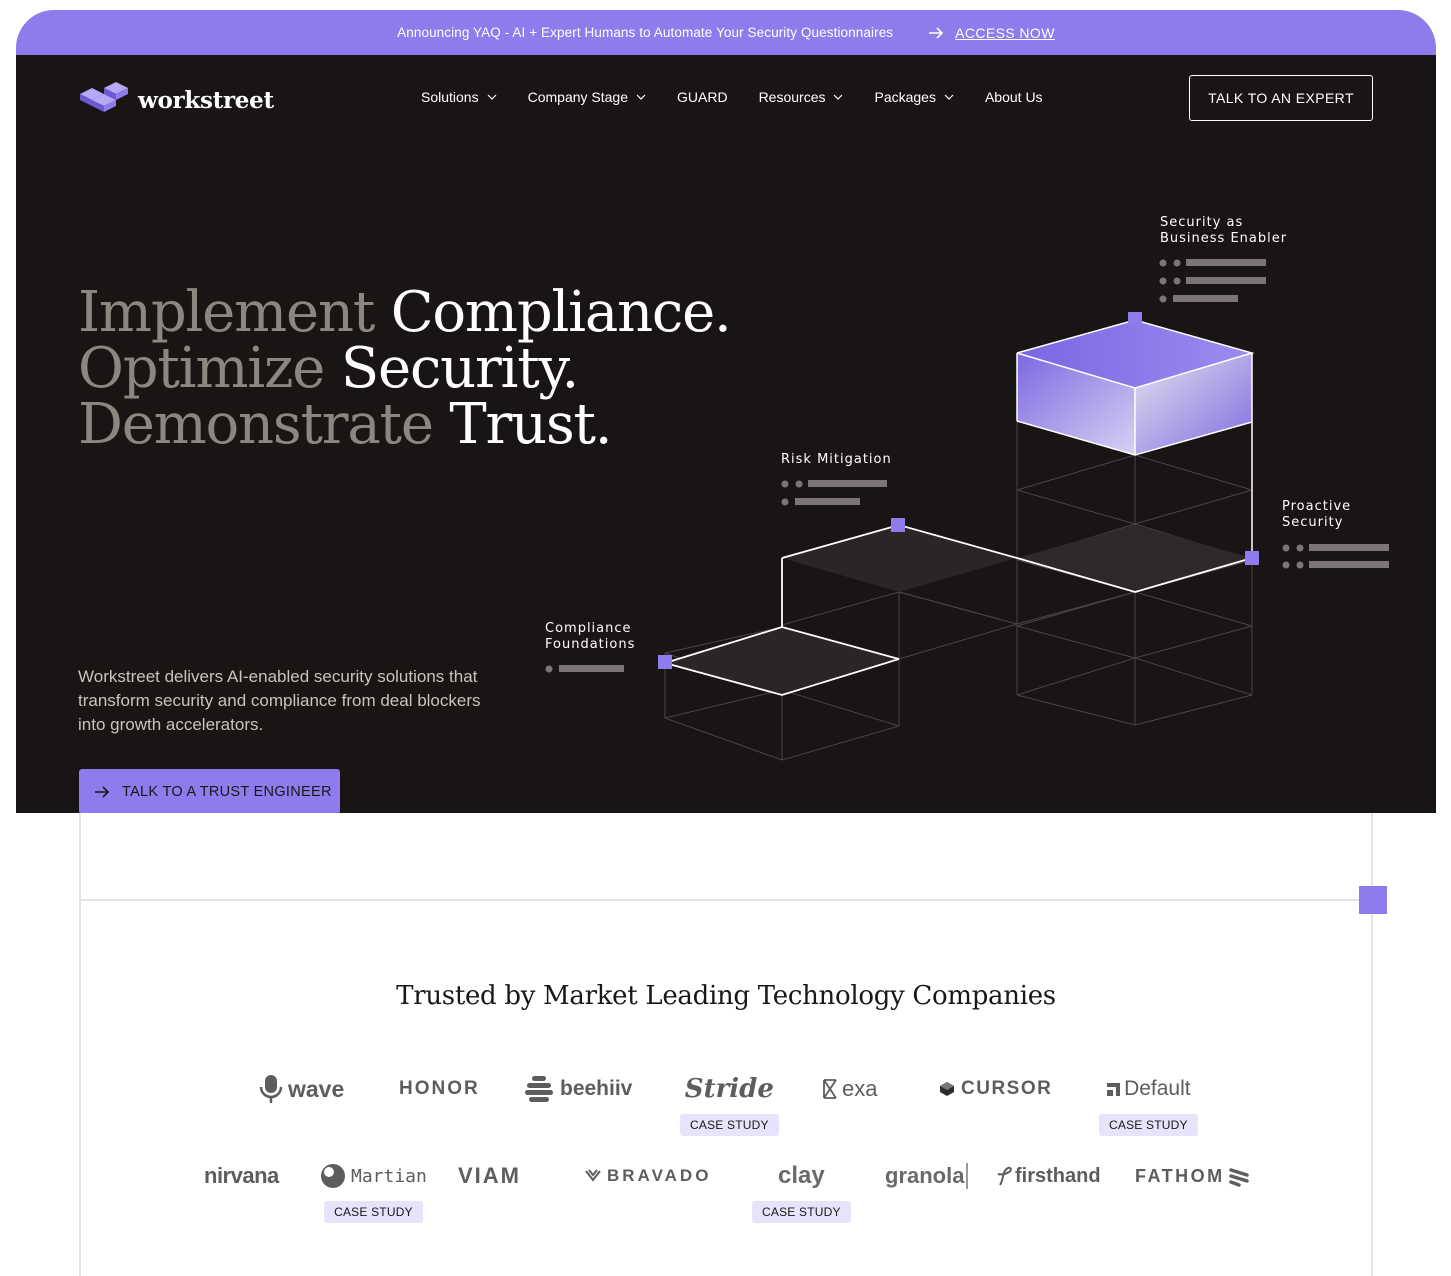 This screenshot has width=1451, height=1276. I want to click on logo-firsthand: firsthand, so click(1048, 1176).